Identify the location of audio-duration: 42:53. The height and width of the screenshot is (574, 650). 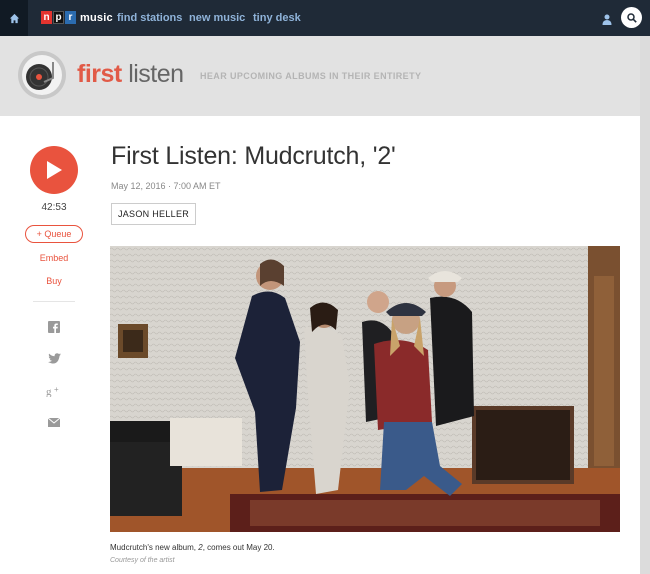
(54, 207).